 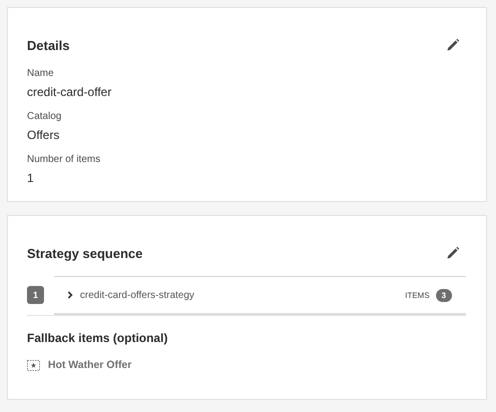 I want to click on field-label: Catalog, so click(x=44, y=116).